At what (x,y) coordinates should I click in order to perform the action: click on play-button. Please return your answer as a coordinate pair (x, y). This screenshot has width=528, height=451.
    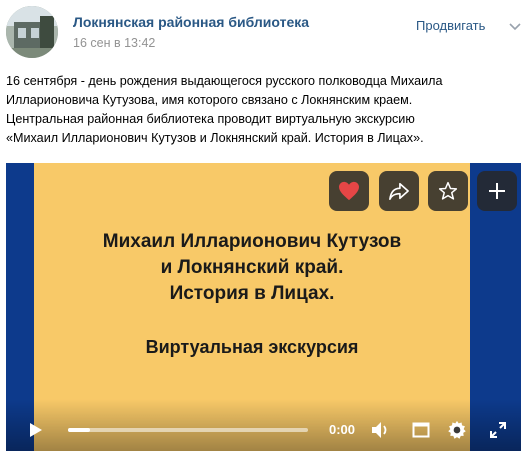
    Looking at the image, I should click on (36, 430).